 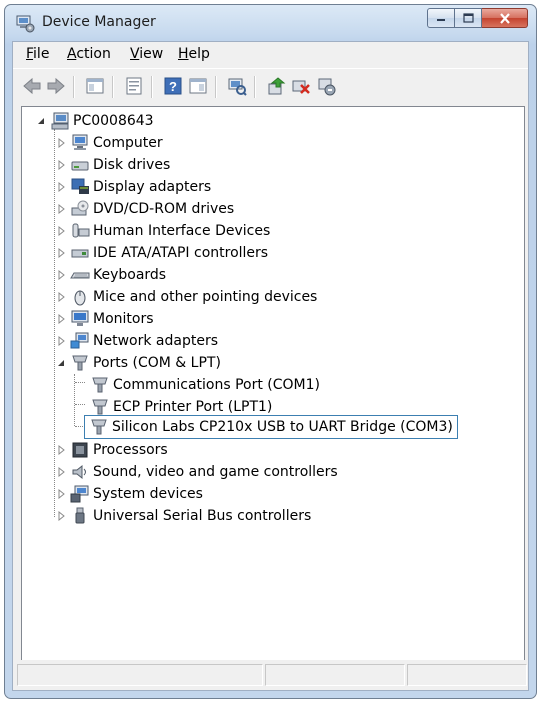 I want to click on tree-item-processors: Processors, so click(x=112, y=450).